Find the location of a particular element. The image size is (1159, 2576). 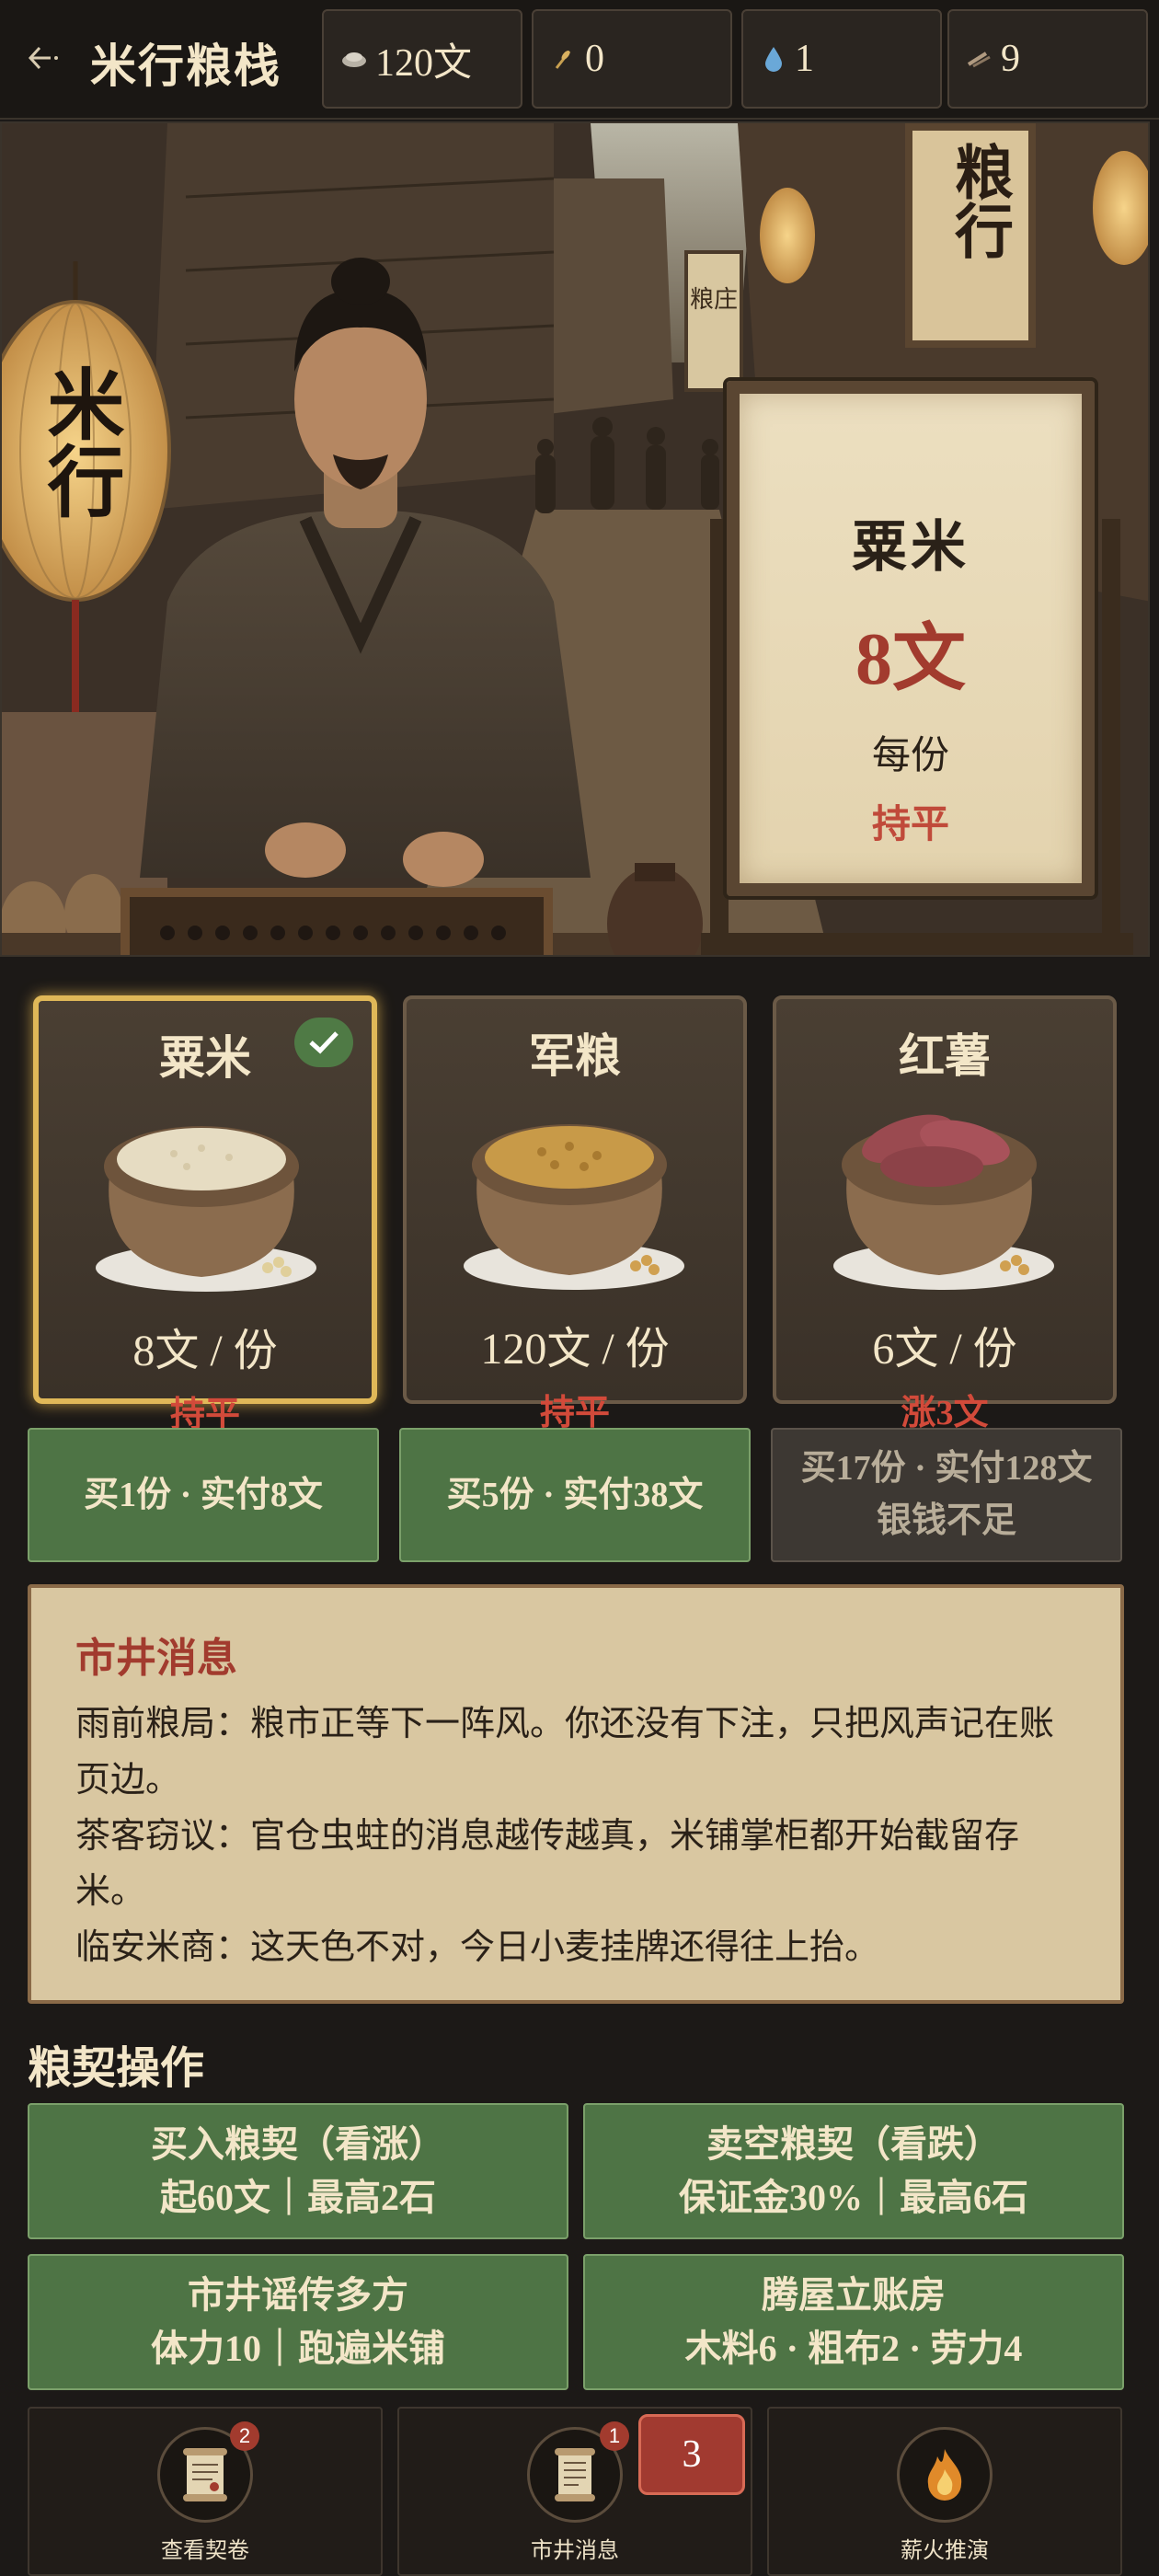

board-item-name: 粟米 is located at coordinates (911, 547).